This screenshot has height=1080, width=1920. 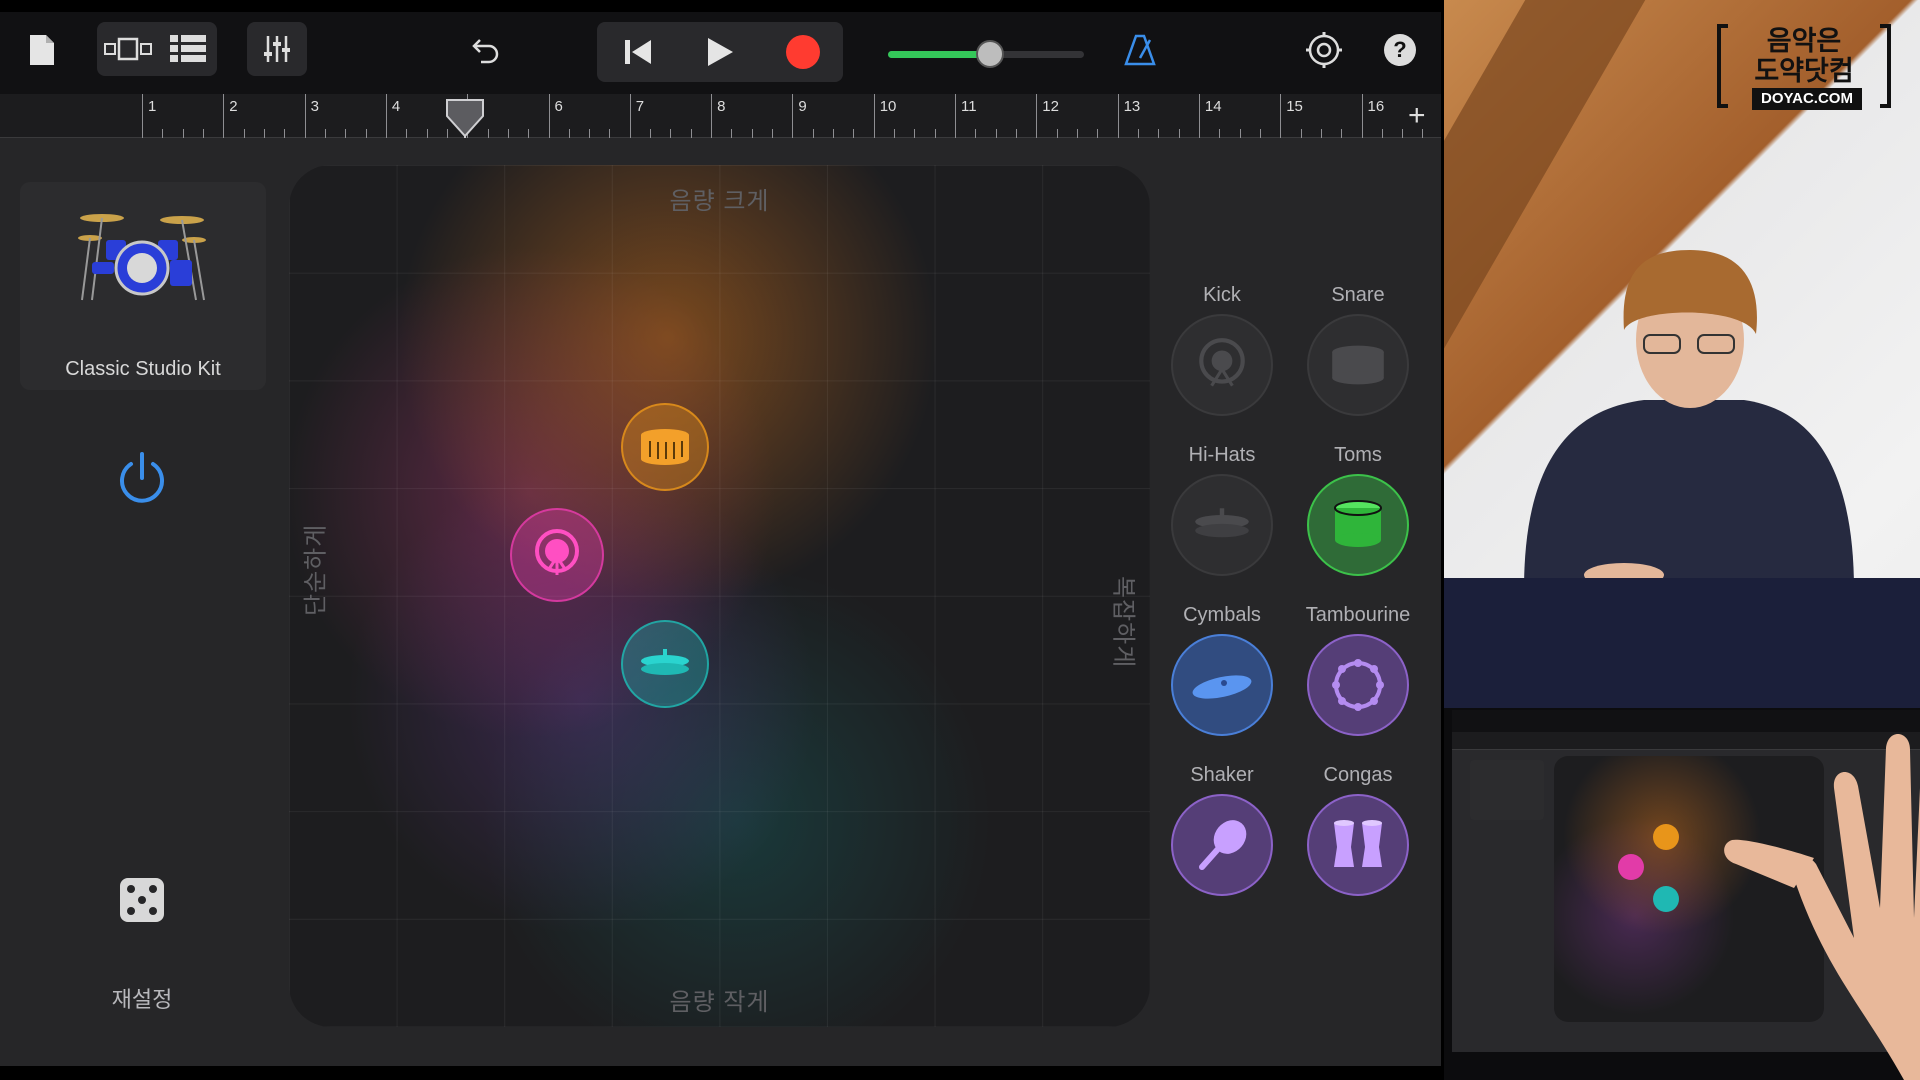 I want to click on instrument-shaker: Shaker, so click(x=1222, y=828).